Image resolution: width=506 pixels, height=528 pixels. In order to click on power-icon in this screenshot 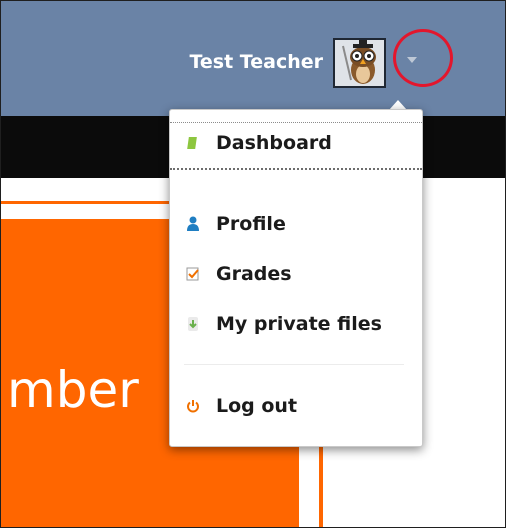, I will do `click(193, 406)`.